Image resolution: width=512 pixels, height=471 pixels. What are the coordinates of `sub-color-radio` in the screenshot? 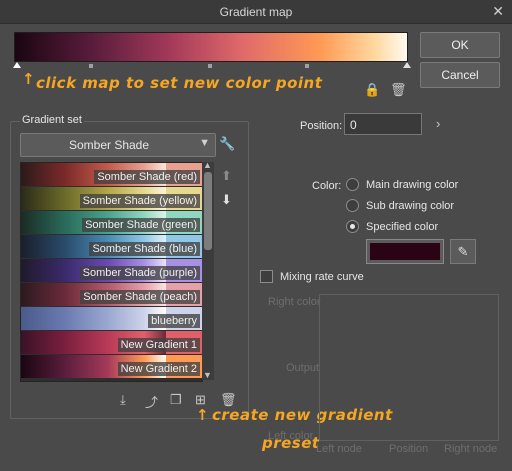 It's located at (352, 205).